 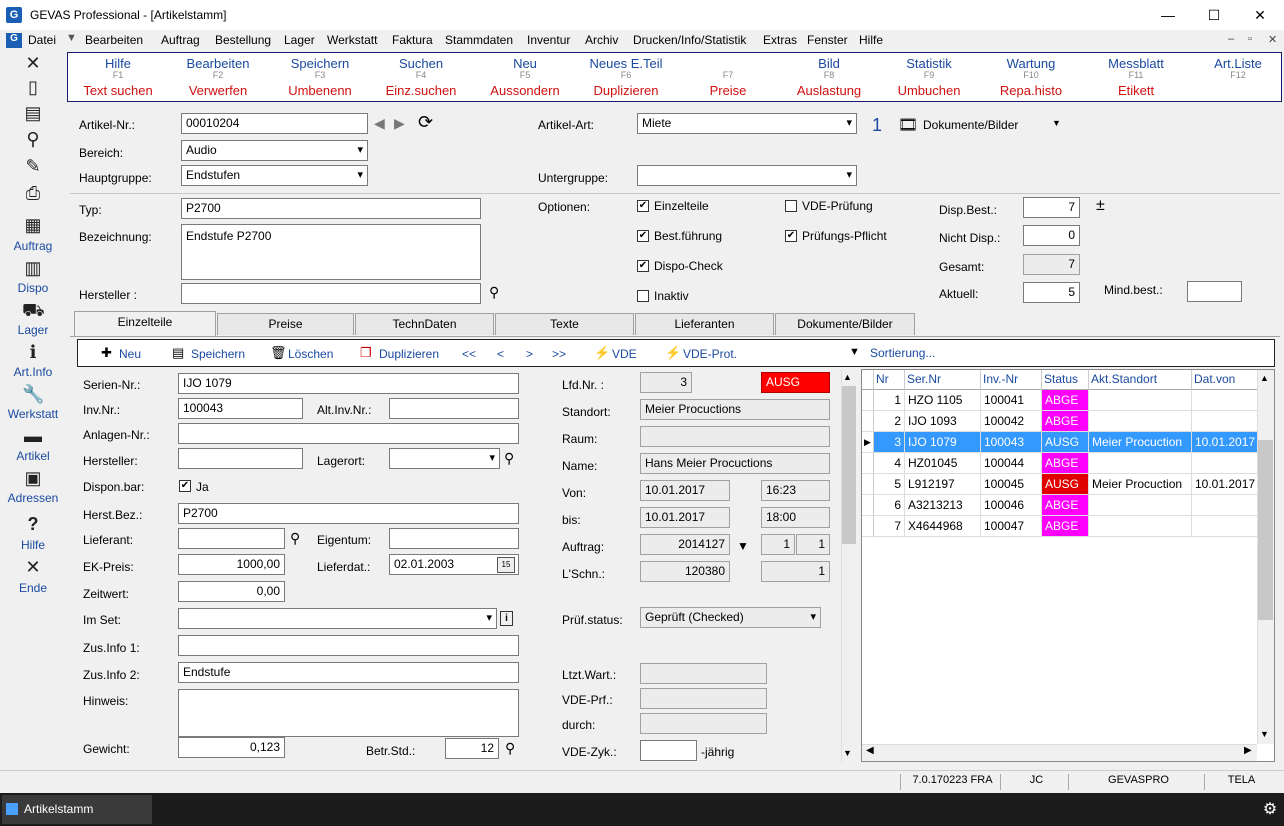 I want to click on triangle-down-icon: ▼, so click(x=71, y=38).